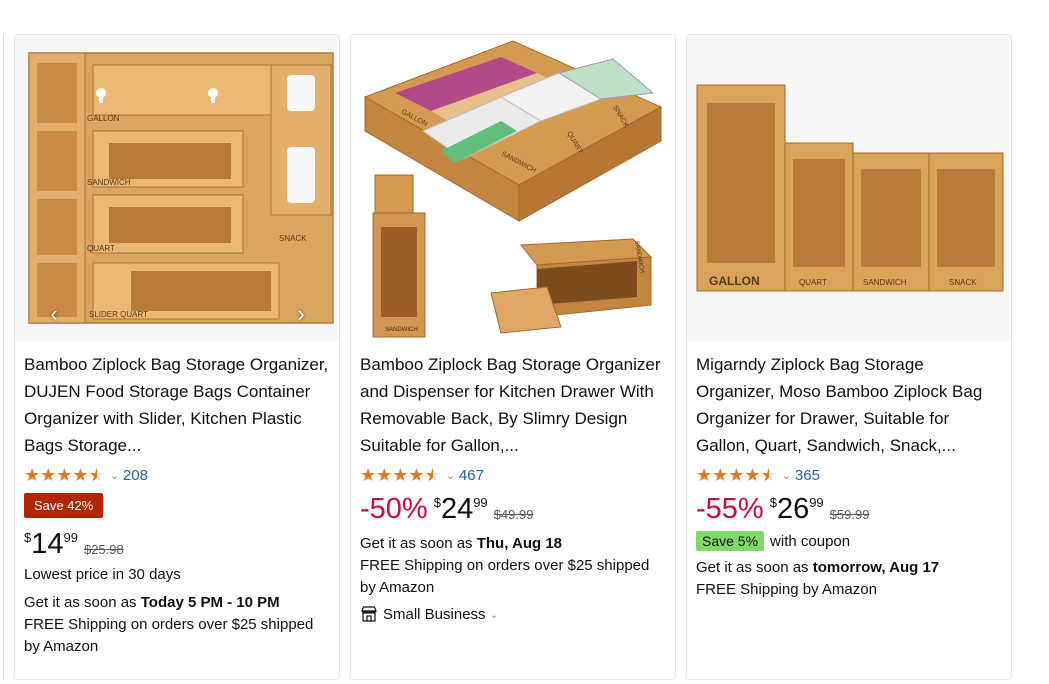 The width and height of the screenshot is (1049, 684). What do you see at coordinates (849, 514) in the screenshot?
I see `list-price: $59.99` at bounding box center [849, 514].